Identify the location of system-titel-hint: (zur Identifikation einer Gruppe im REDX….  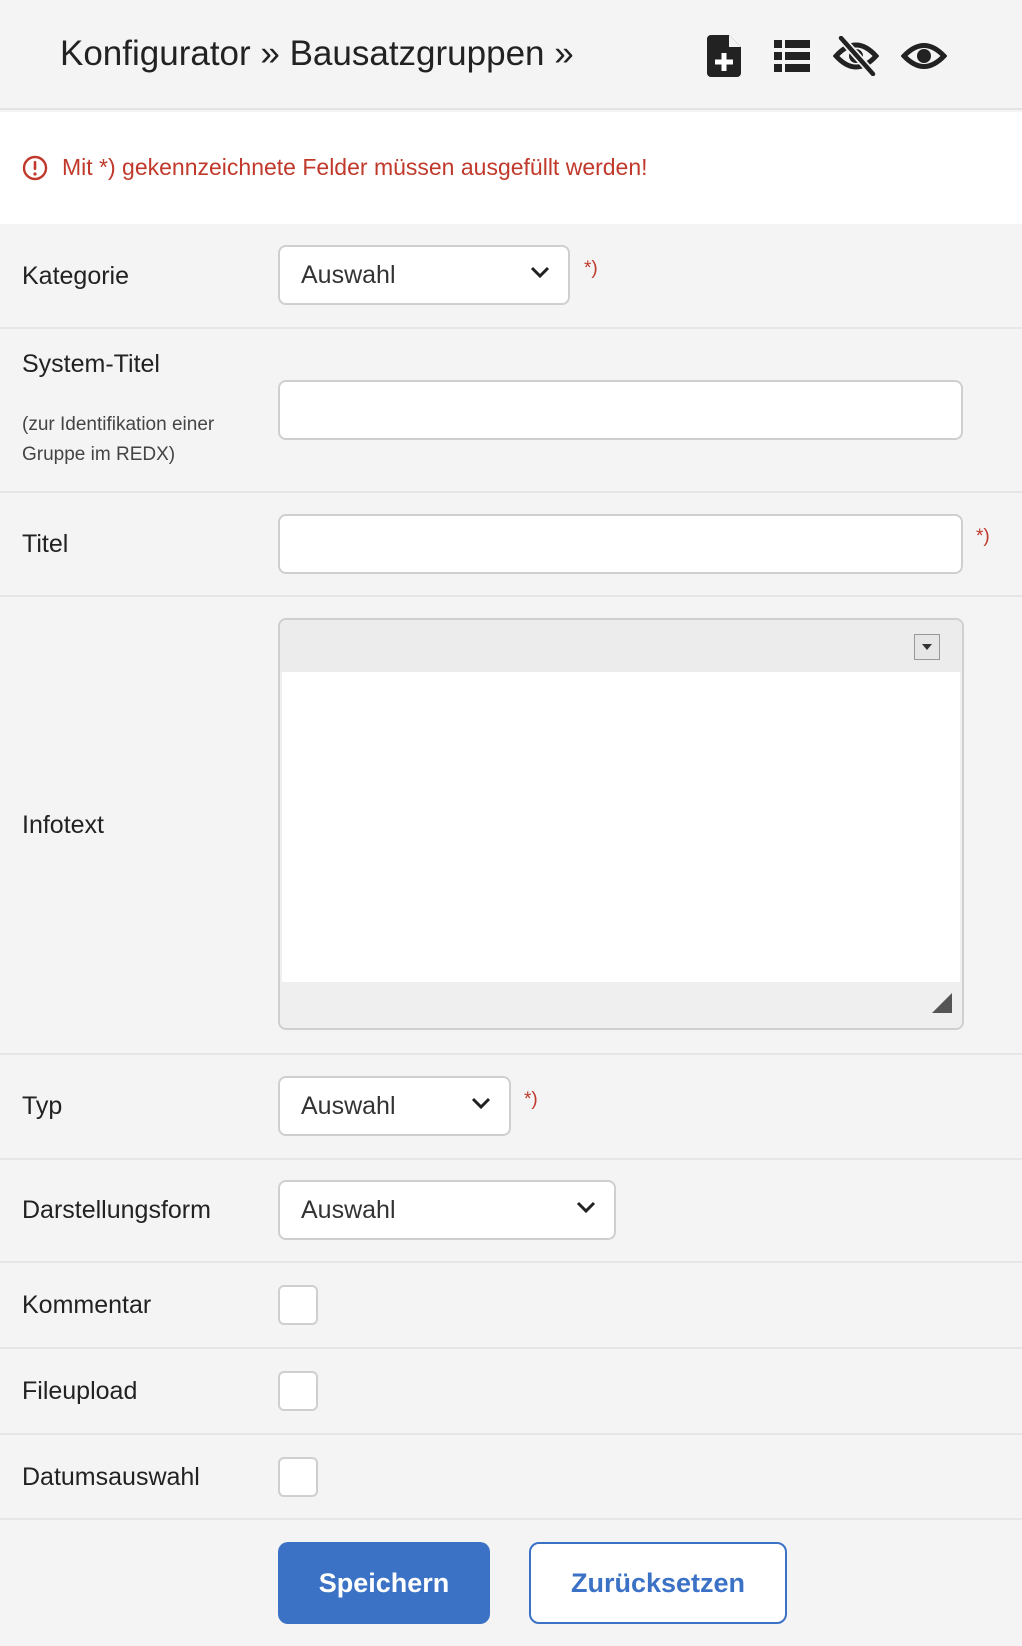
(118, 439).